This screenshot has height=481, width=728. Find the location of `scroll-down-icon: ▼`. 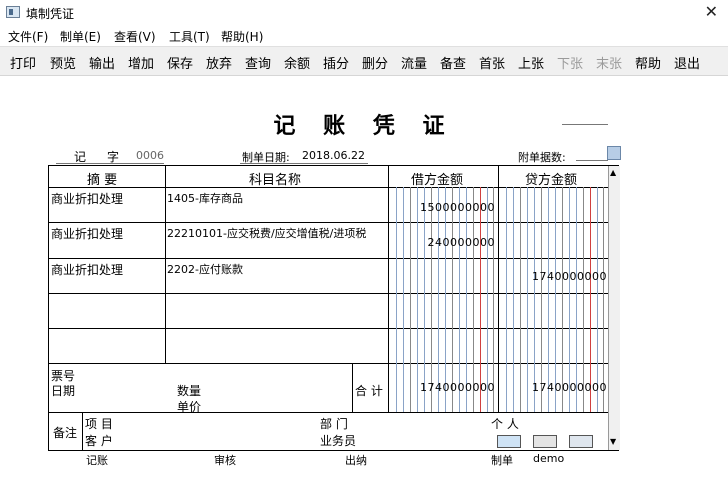

scroll-down-icon: ▼ is located at coordinates (613, 441).